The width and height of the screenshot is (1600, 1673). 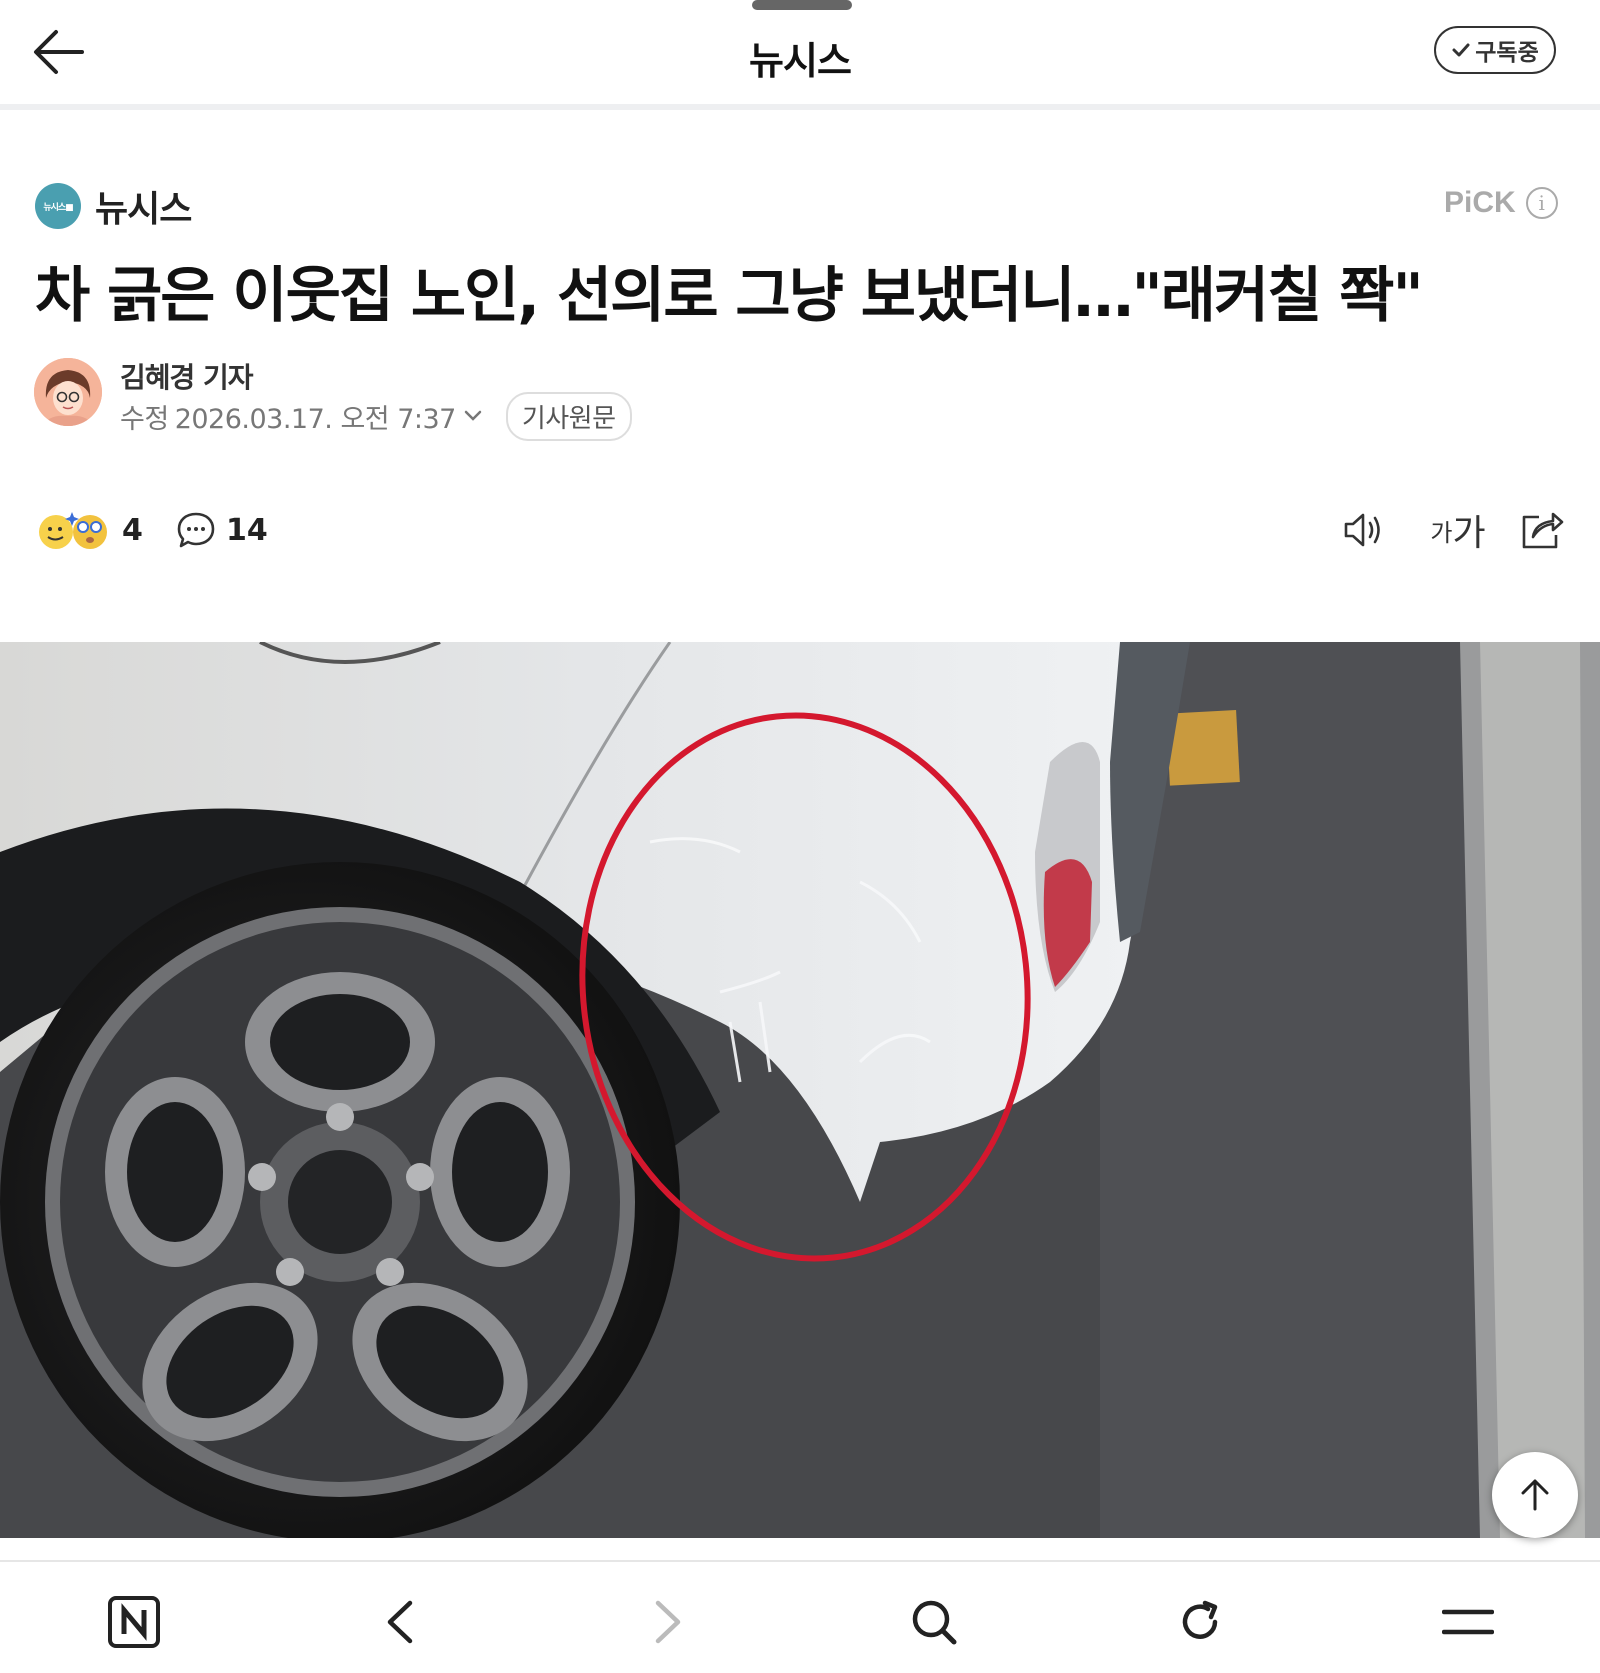 What do you see at coordinates (568, 416) in the screenshot?
I see `original-article-link: 기사원문` at bounding box center [568, 416].